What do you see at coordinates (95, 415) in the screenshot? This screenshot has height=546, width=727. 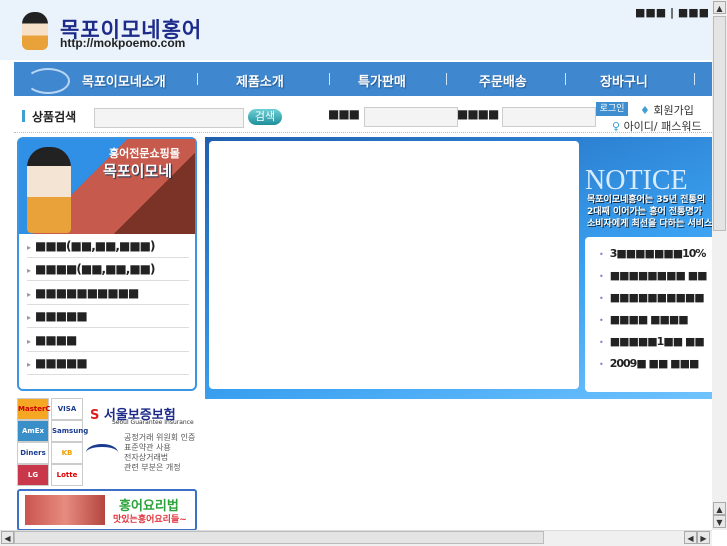 I see `insurance-icon: S` at bounding box center [95, 415].